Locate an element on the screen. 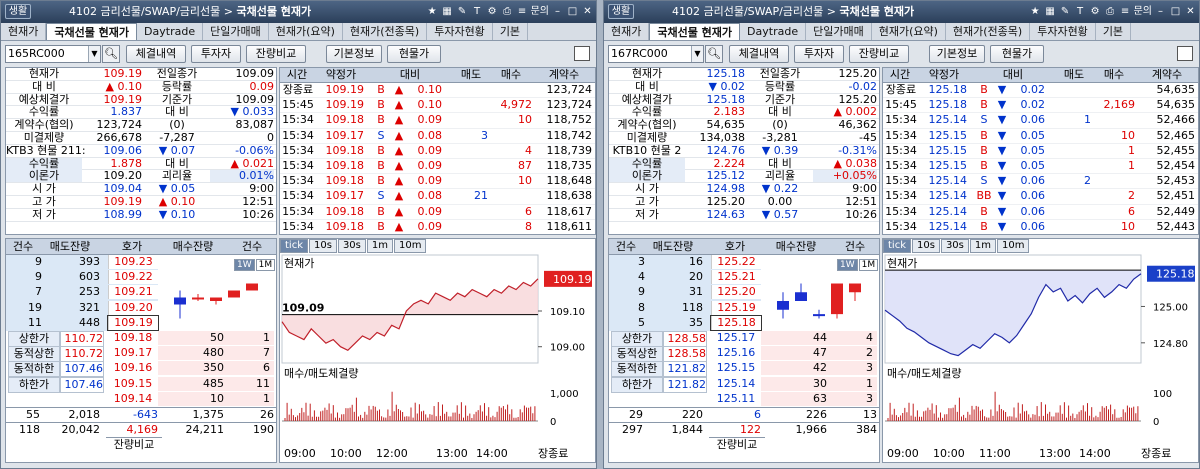 This screenshot has height=469, width=1200. table-row: 15:45 125.18 B ▼ 0.02 2,169 54,635 is located at coordinates (1040, 106).